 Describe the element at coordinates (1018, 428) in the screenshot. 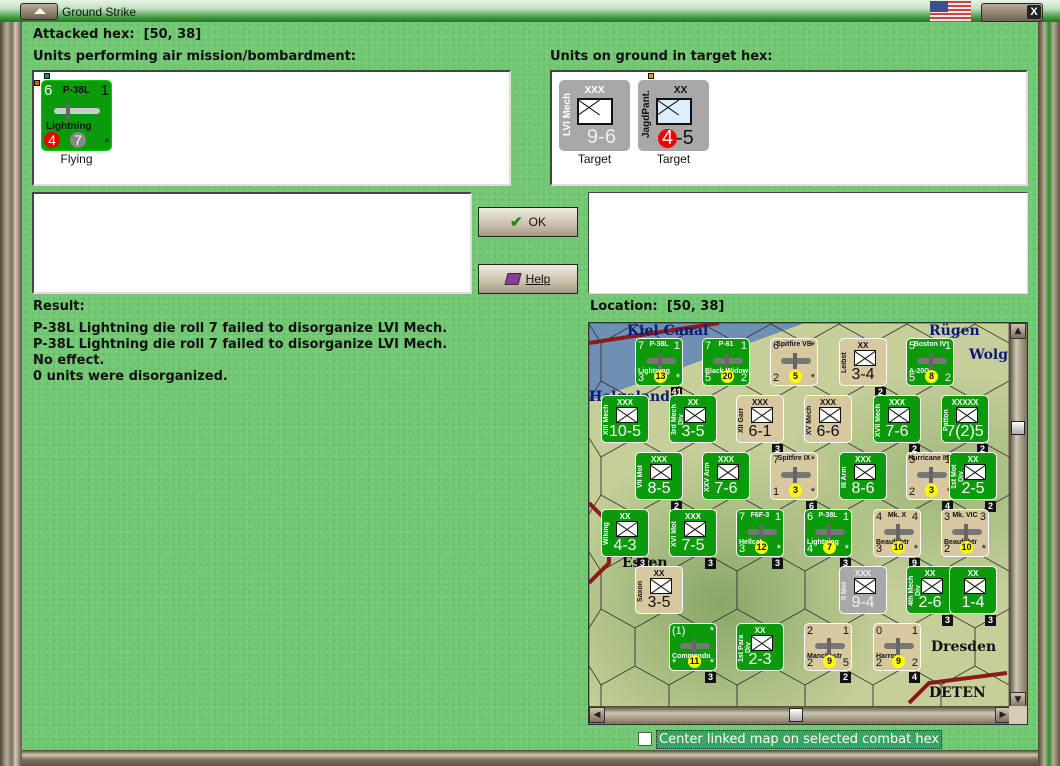

I see `vertical-scroll-thumb` at that location.